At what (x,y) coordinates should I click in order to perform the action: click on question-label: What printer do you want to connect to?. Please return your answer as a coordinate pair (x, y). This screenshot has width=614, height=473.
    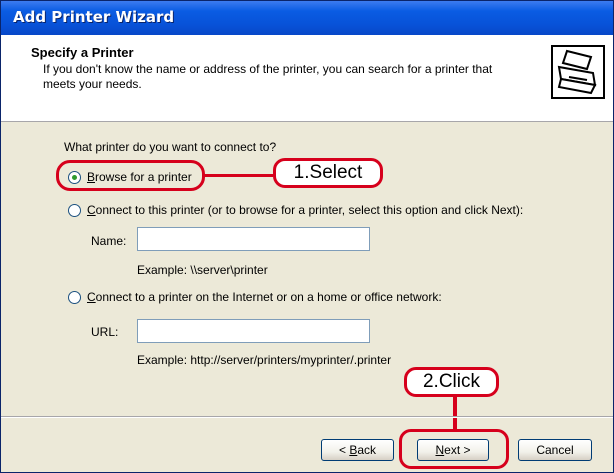
    Looking at the image, I should click on (170, 147).